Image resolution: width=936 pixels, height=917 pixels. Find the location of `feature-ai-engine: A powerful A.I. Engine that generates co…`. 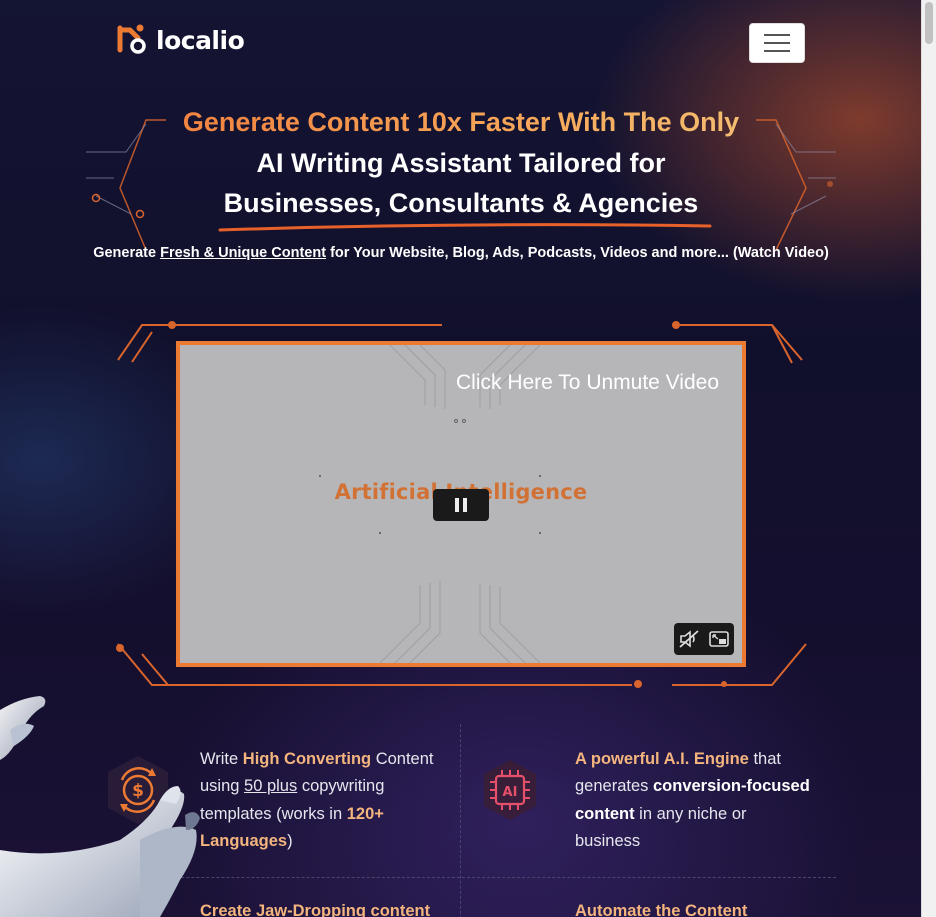

feature-ai-engine: A powerful A.I. Engine that generates co… is located at coordinates (695, 800).